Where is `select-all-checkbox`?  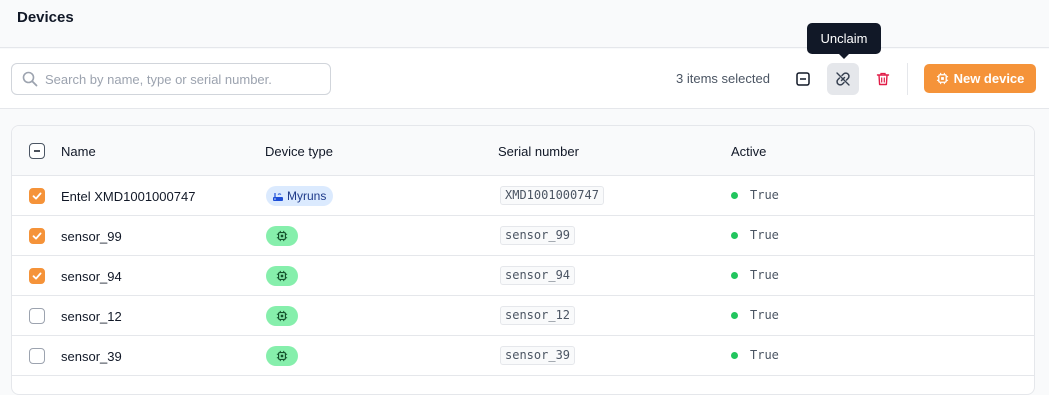 select-all-checkbox is located at coordinates (37, 151).